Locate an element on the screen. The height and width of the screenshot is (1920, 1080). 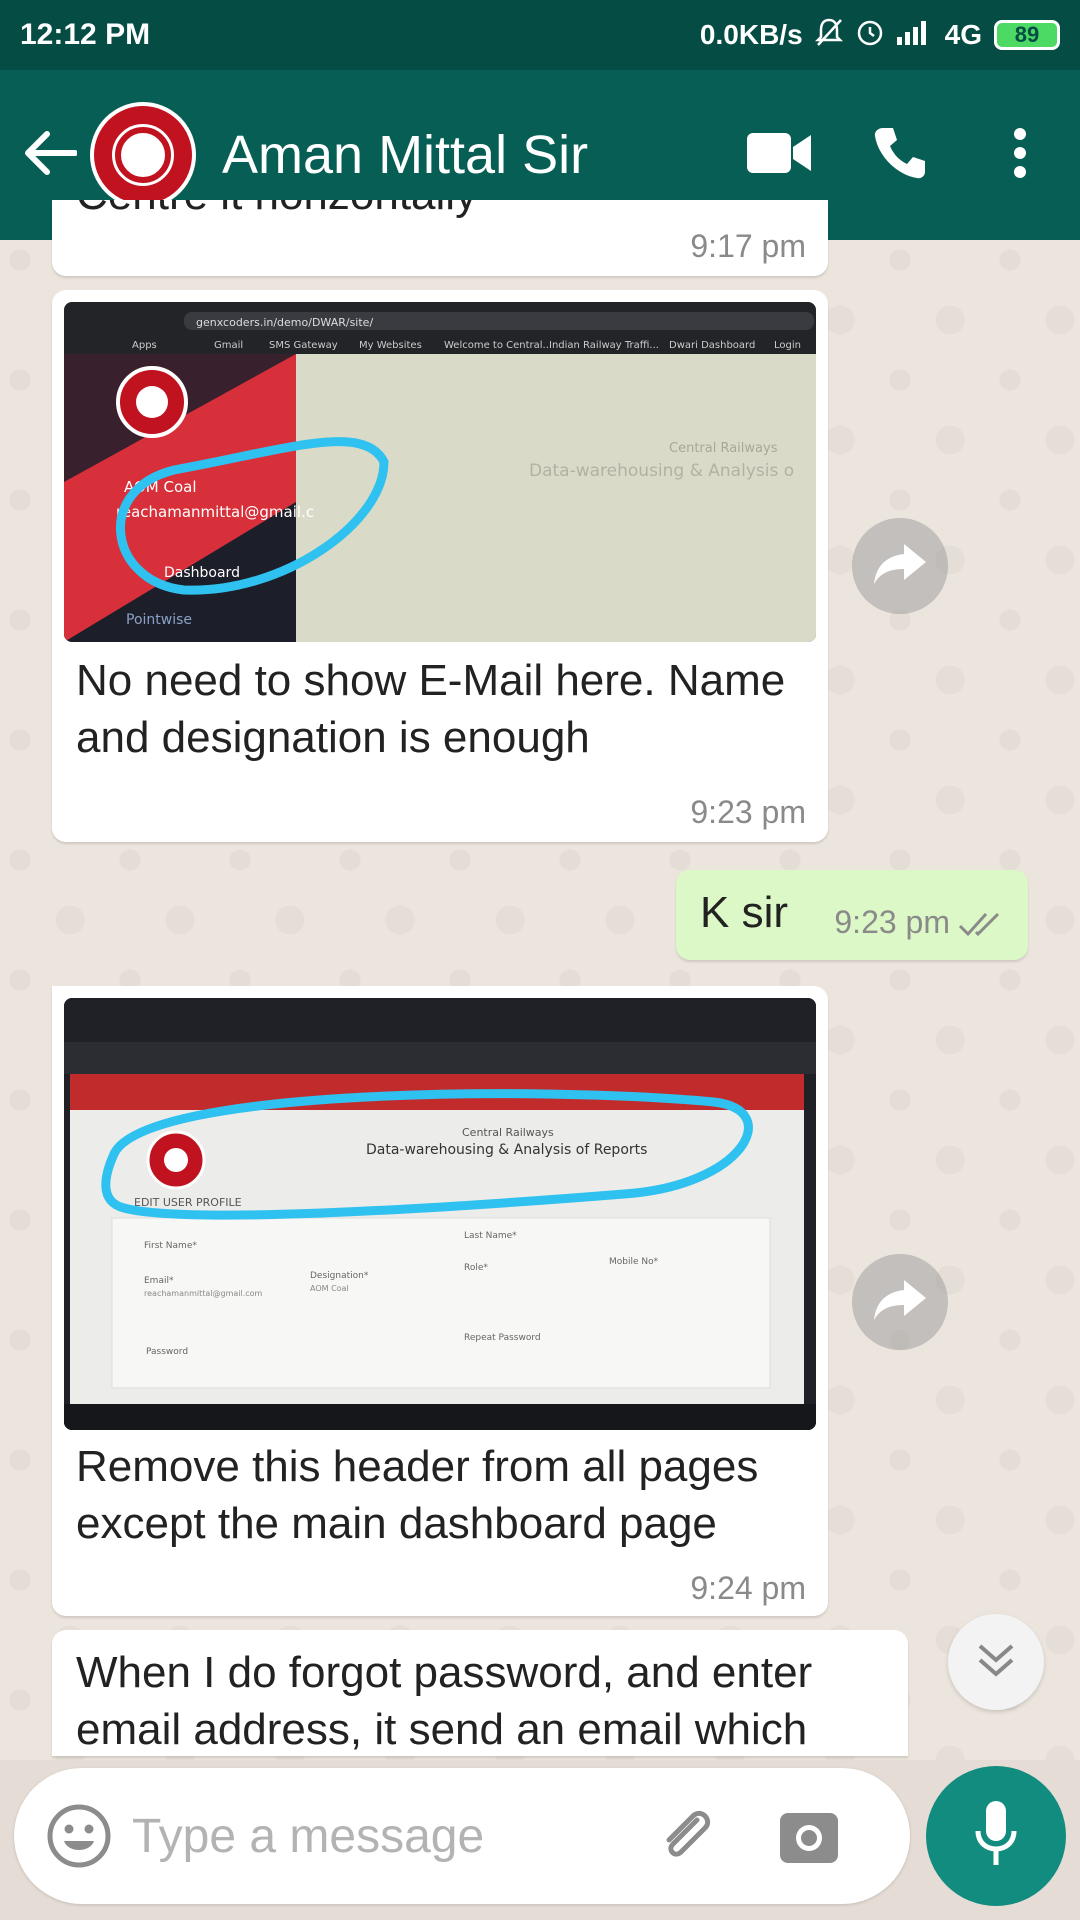
photo-field-mobile: Mobile No* is located at coordinates (634, 1262).